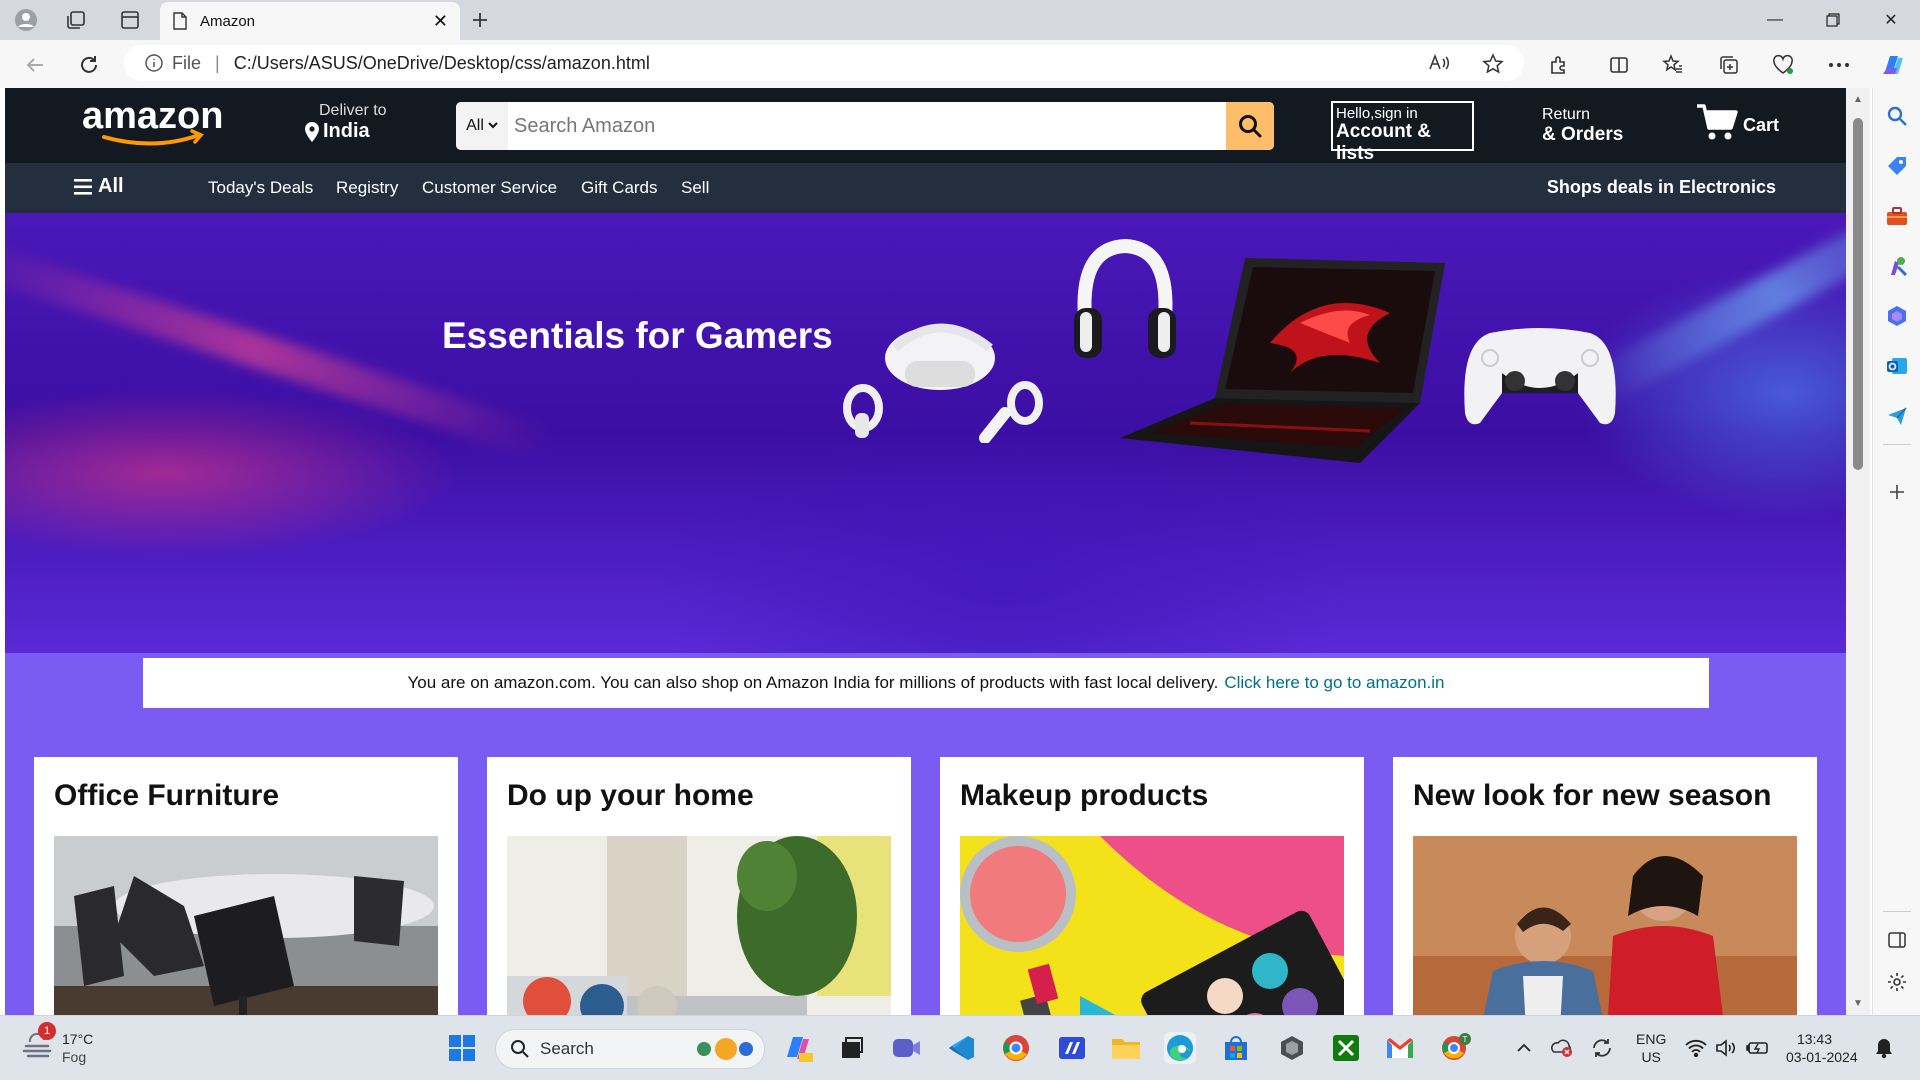  What do you see at coordinates (1897, 216) in the screenshot?
I see `tools-icon` at bounding box center [1897, 216].